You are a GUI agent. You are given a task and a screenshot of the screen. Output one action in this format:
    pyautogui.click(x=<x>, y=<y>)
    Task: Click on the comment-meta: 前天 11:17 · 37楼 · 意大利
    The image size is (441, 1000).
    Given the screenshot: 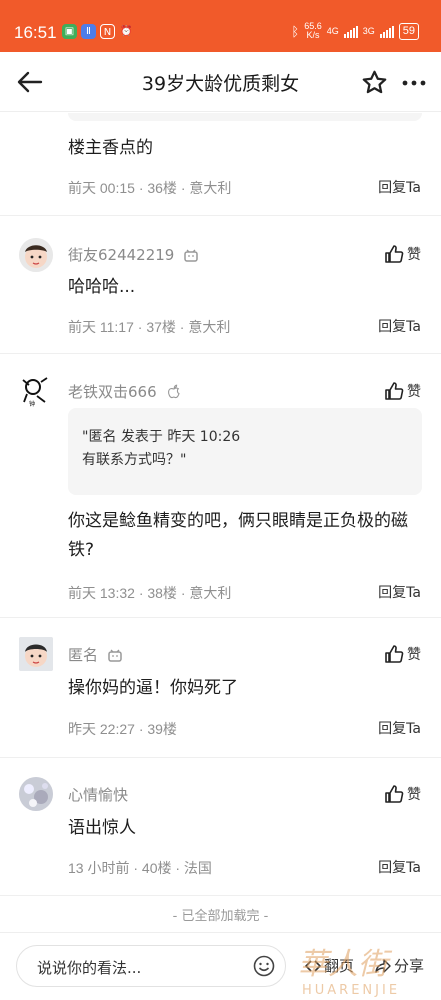 What is the action you would take?
    pyautogui.click(x=149, y=327)
    